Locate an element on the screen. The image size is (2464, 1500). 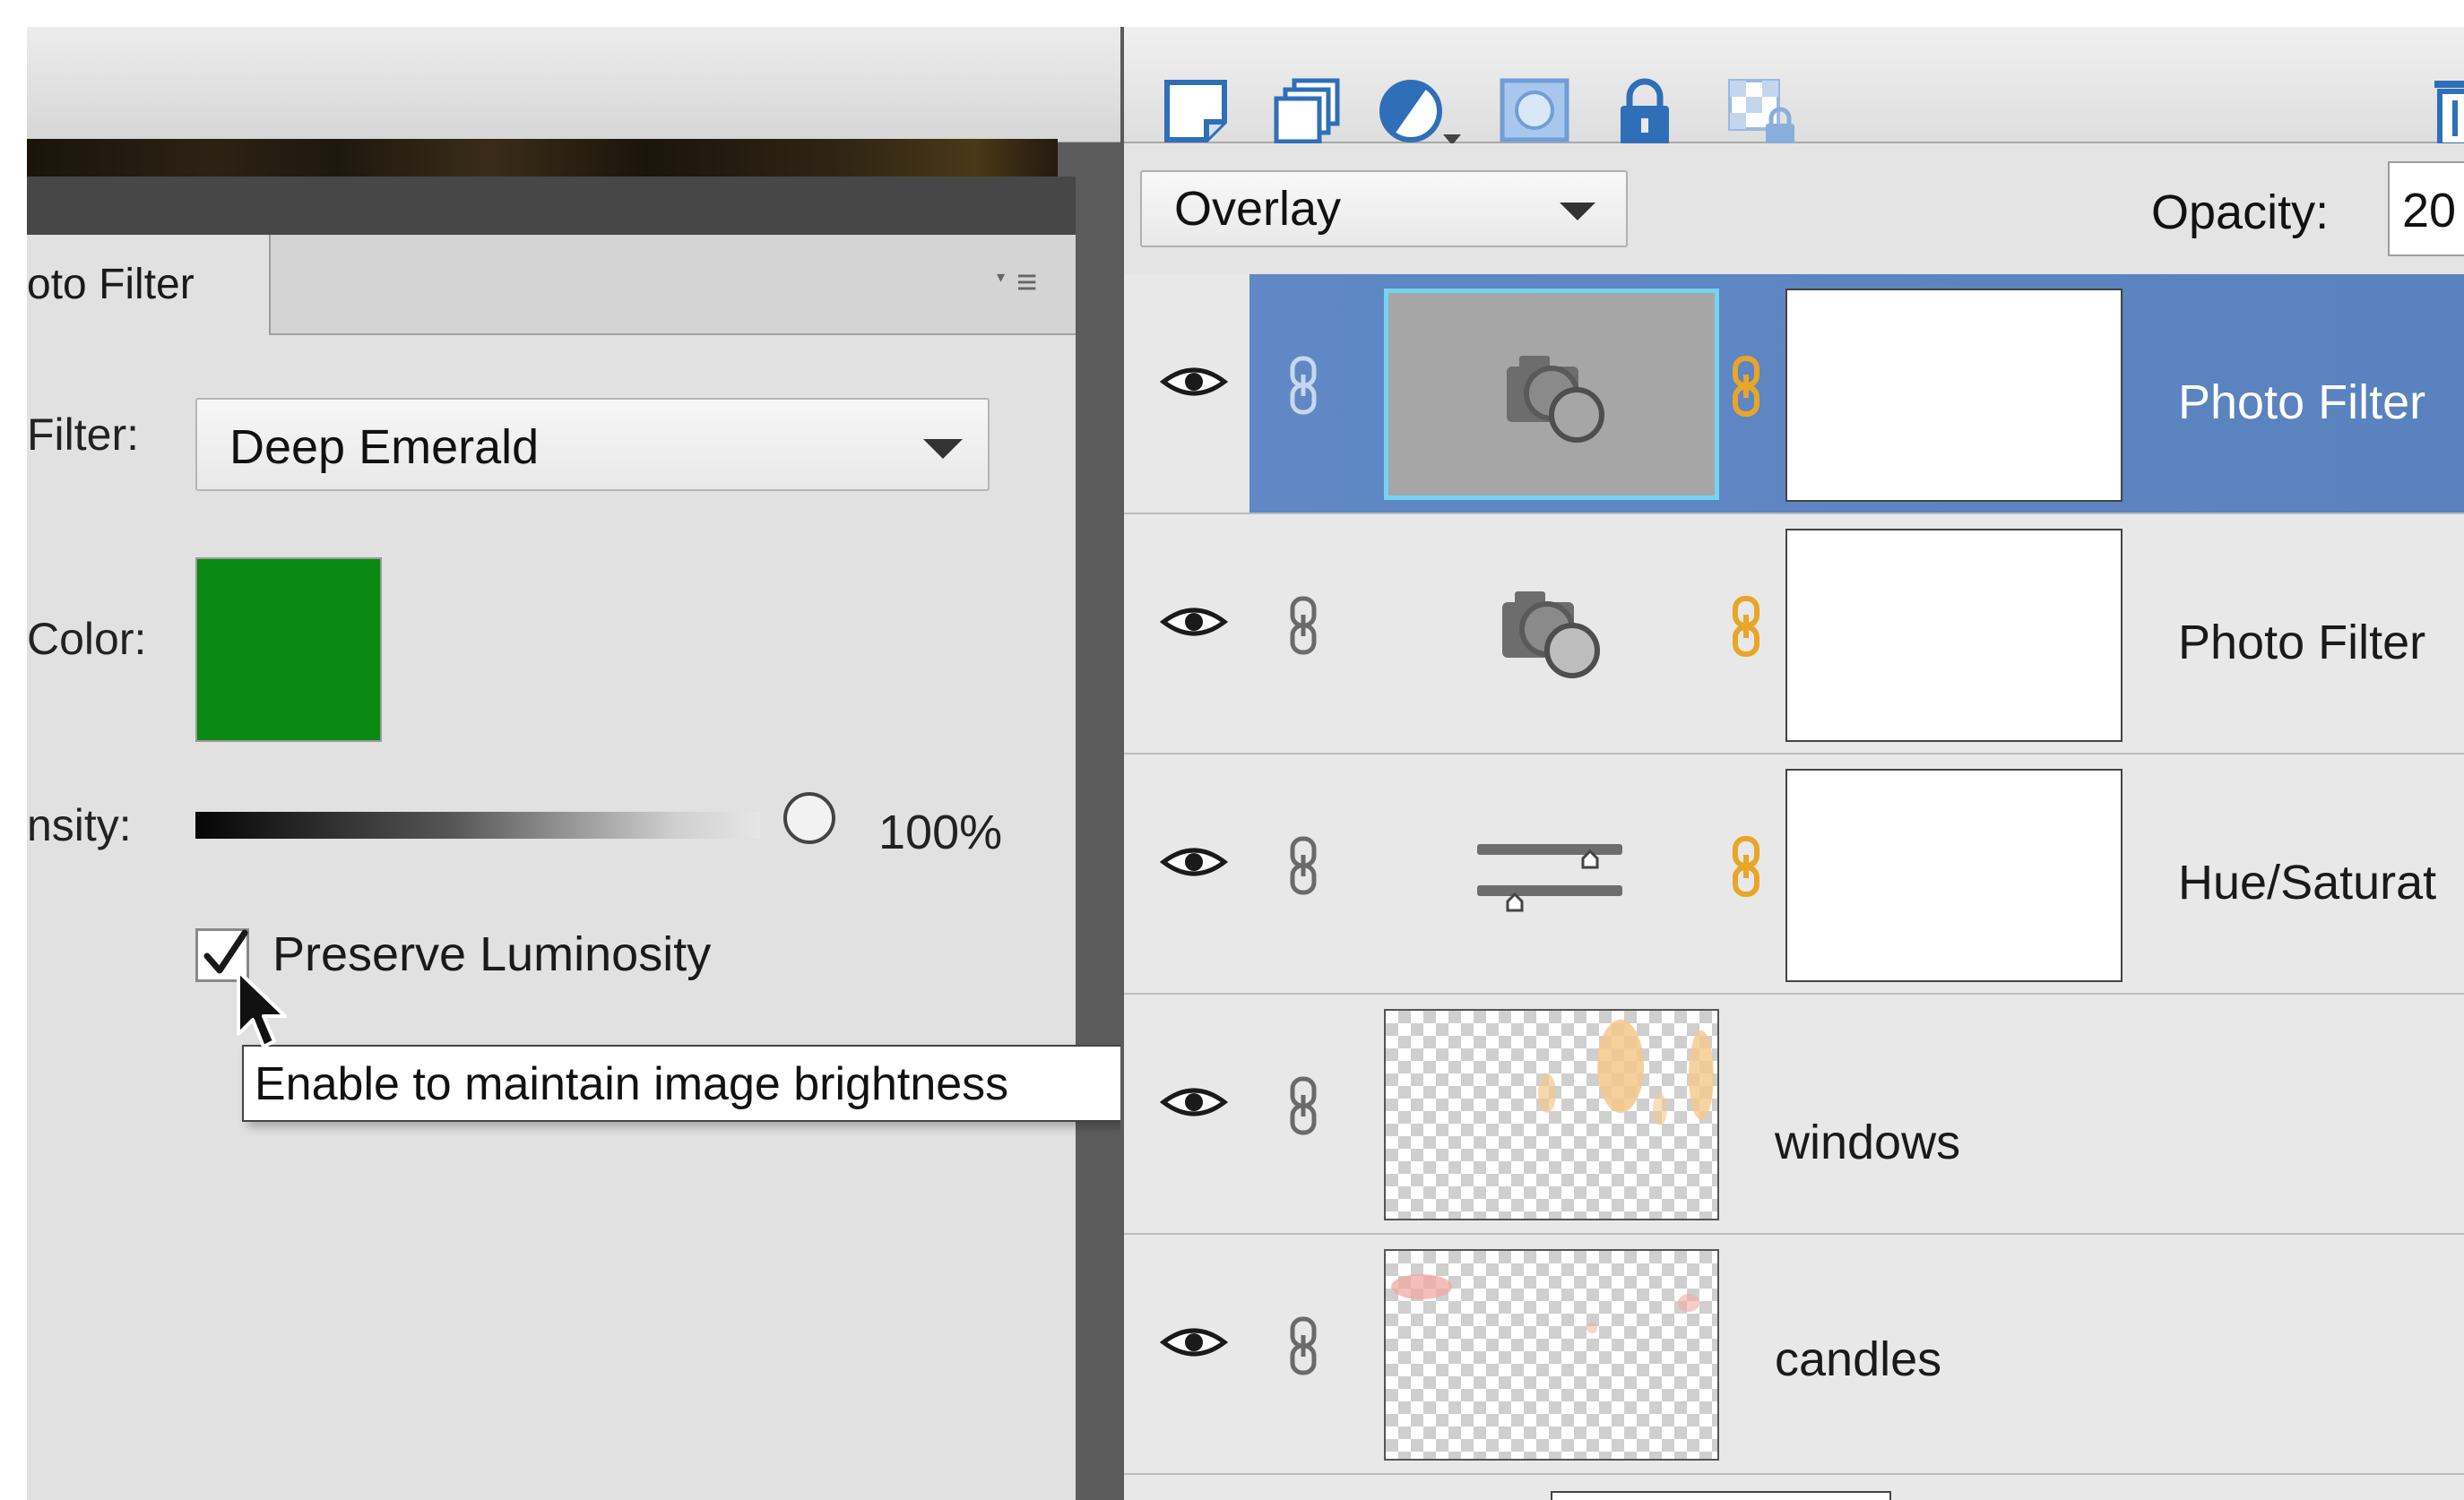
layer-name: Hue/Saturat is located at coordinates (2307, 883).